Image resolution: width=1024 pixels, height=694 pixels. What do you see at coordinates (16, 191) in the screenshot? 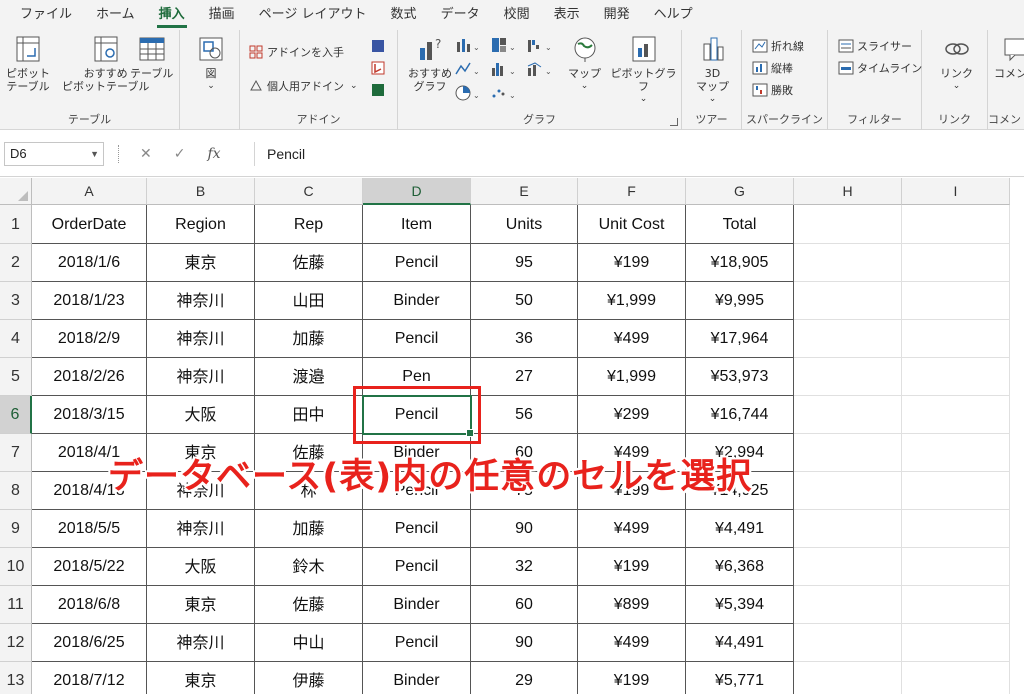
I see `select-all-button` at bounding box center [16, 191].